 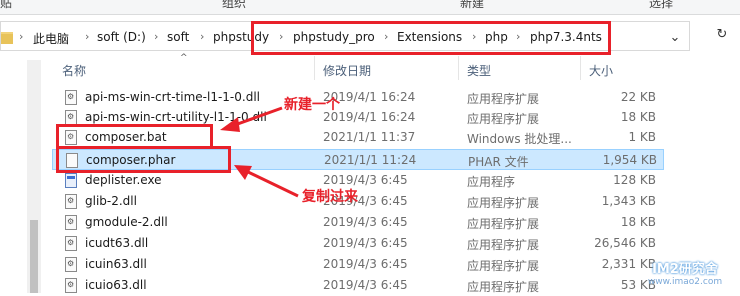 What do you see at coordinates (259, 152) in the screenshot?
I see `annotation-arrows` at bounding box center [259, 152].